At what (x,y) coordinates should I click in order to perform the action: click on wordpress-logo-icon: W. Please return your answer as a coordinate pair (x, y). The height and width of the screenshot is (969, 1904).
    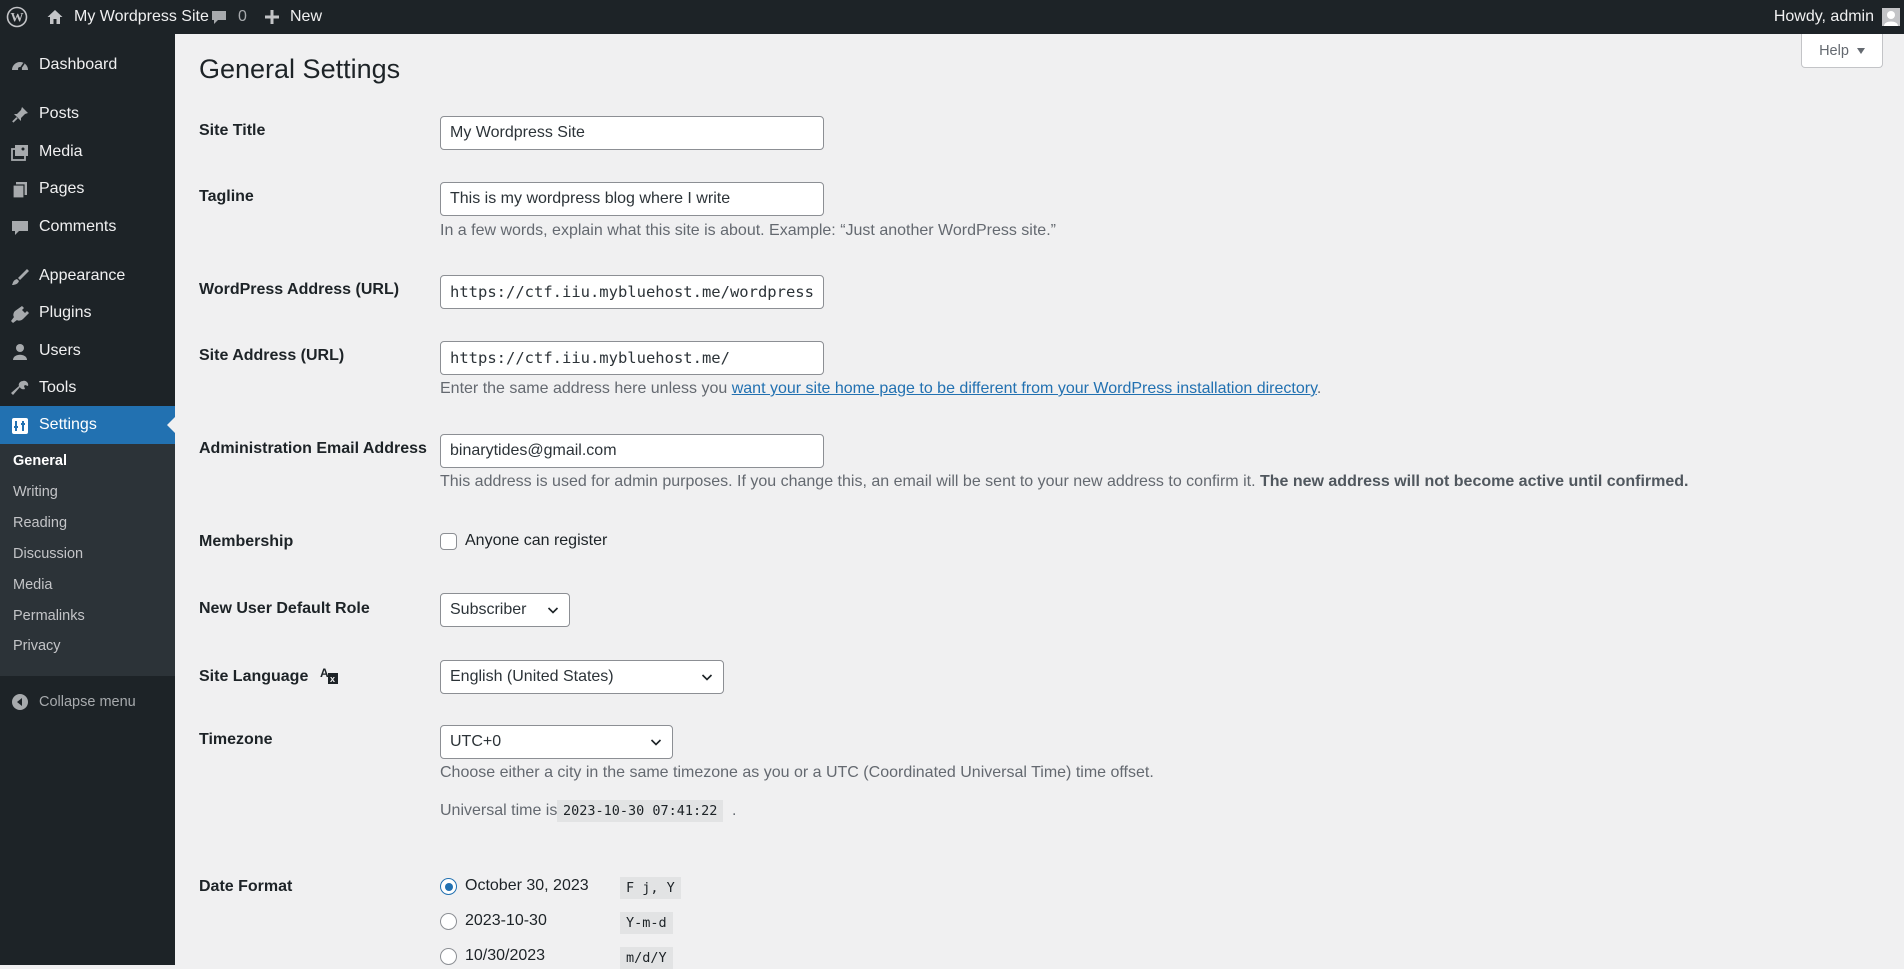
    Looking at the image, I should click on (19, 17).